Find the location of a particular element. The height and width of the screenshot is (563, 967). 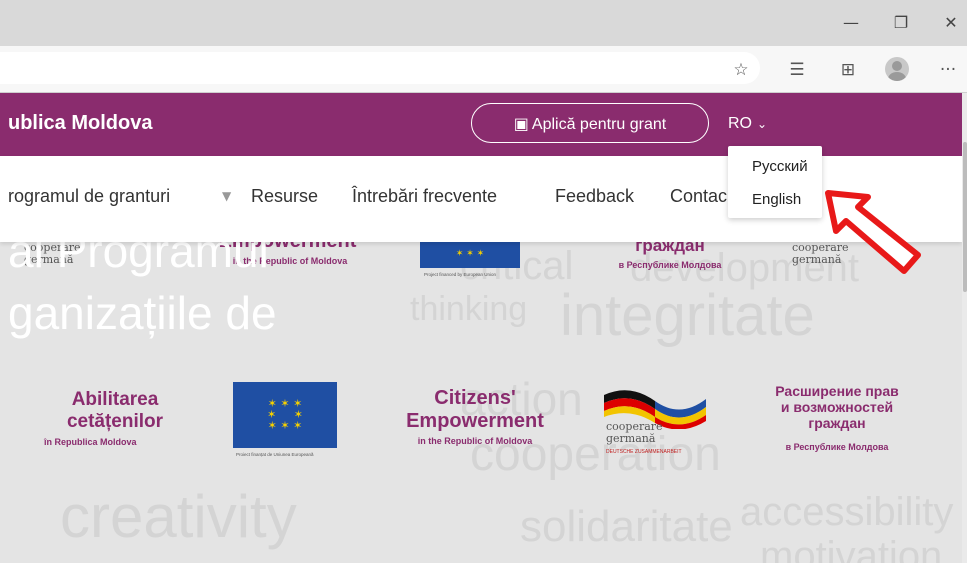

abilitarea-subtitle: în Republica Moldova is located at coordinates (90, 442).